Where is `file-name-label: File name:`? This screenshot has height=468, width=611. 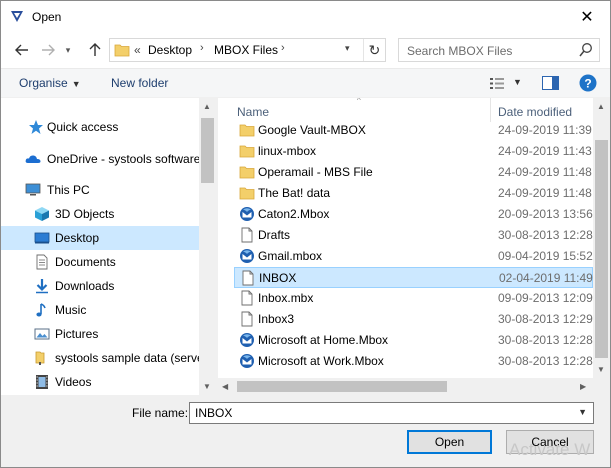
file-name-label: File name: is located at coordinates (160, 413).